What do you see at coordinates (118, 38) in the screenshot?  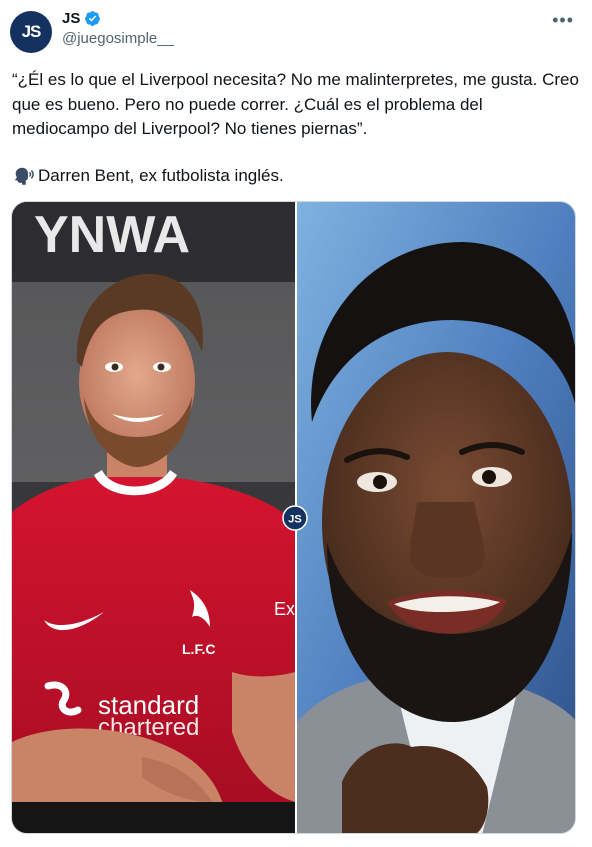 I see `handle: @juegosimple__` at bounding box center [118, 38].